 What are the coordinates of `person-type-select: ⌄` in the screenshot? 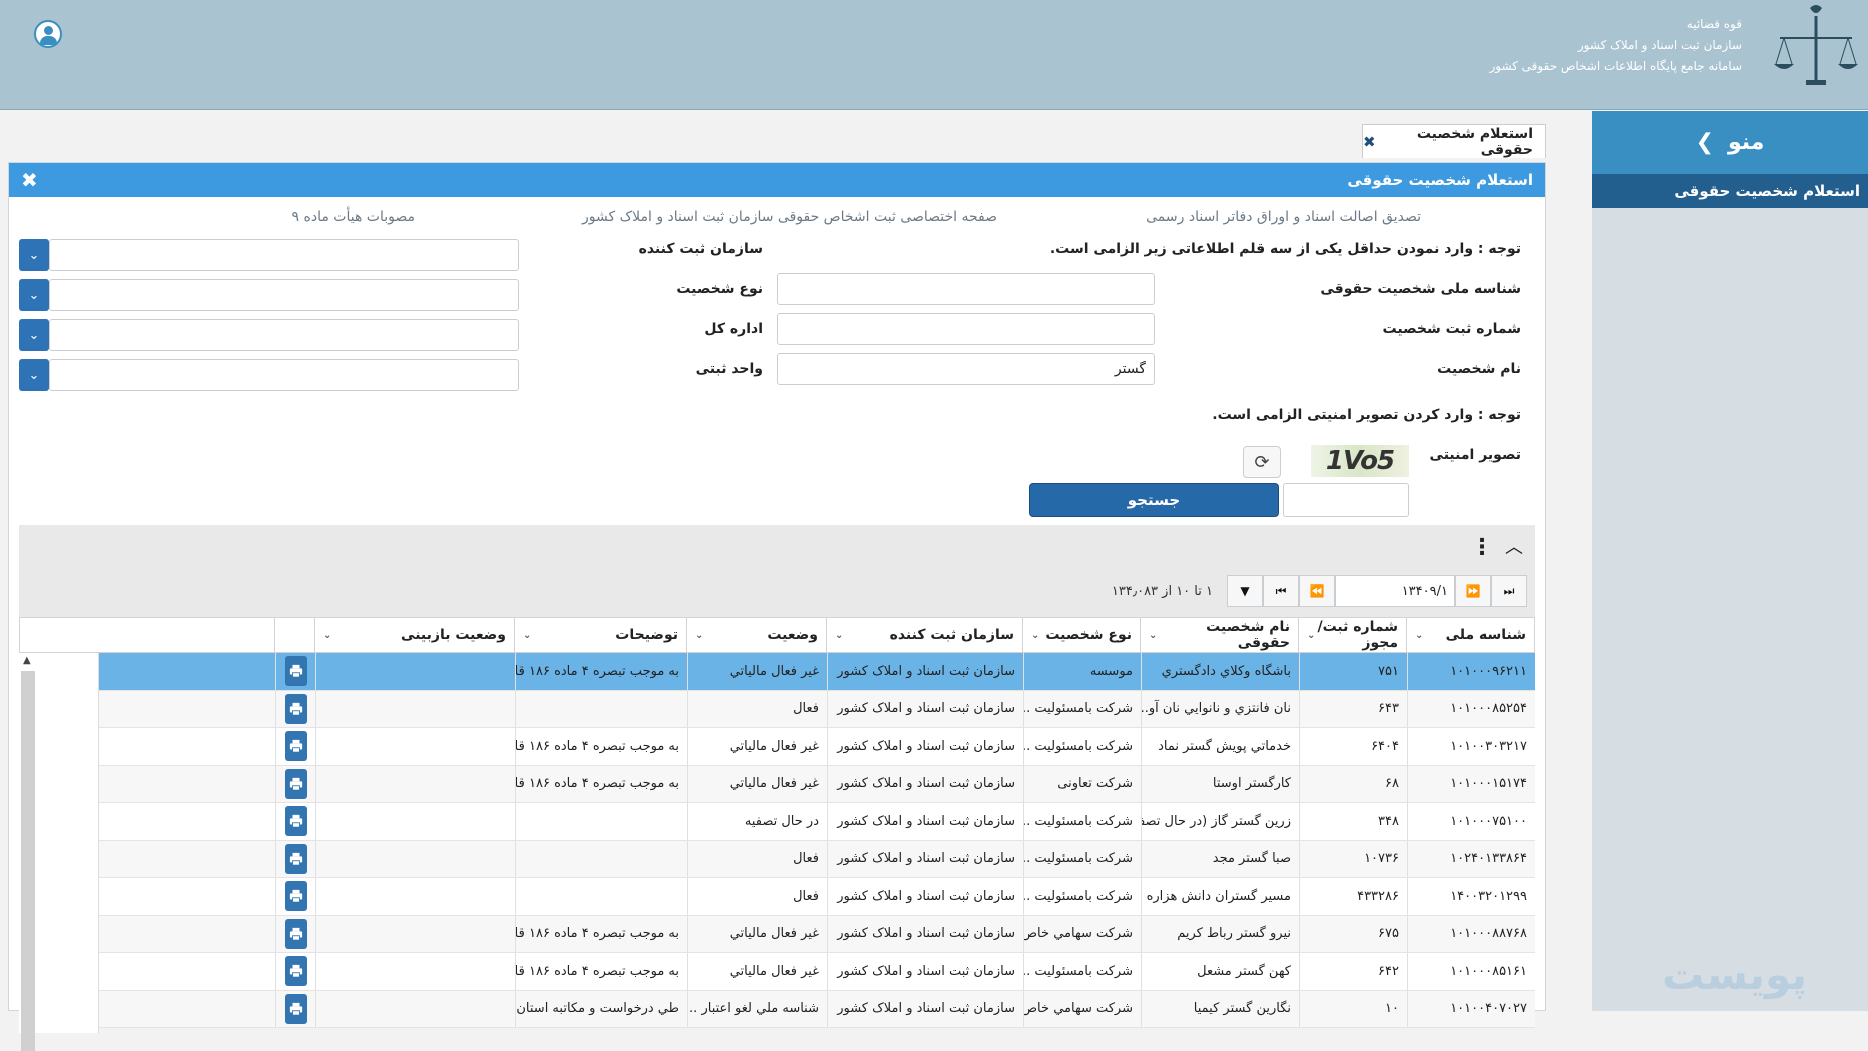 It's located at (269, 295).